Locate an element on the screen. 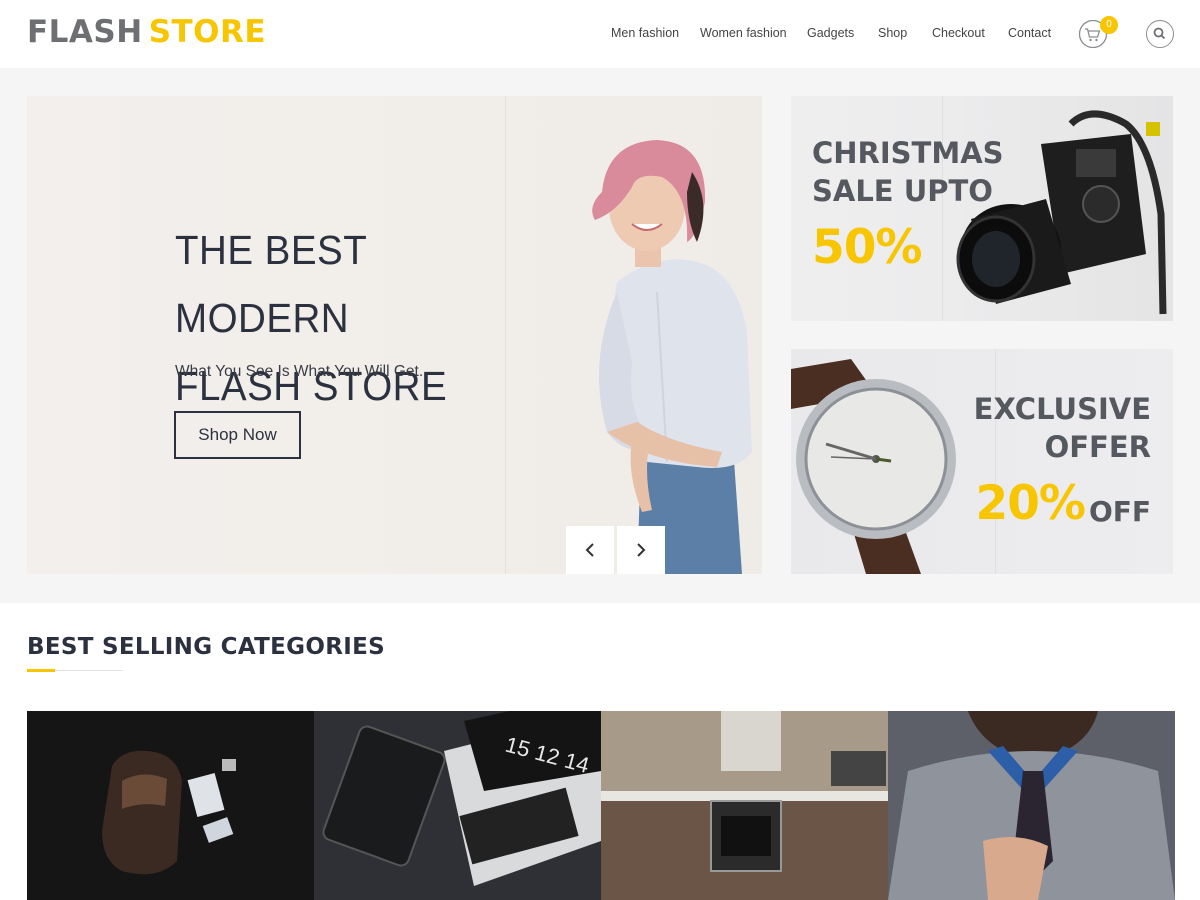  man-sweater-image is located at coordinates (1031, 805).